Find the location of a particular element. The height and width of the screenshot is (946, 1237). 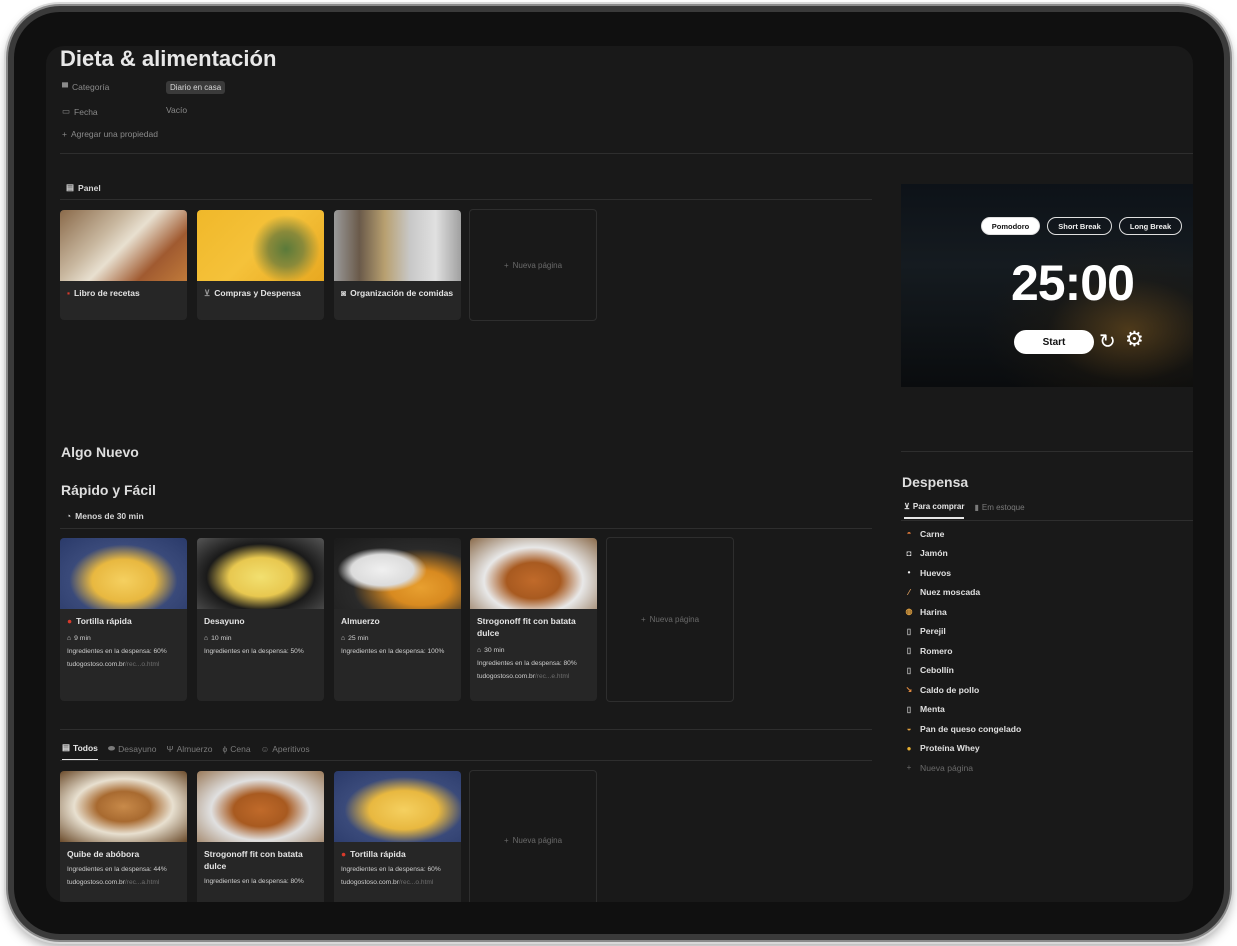

recipe-link: tudogostoso.com.br/rec...a.html is located at coordinates (123, 882).